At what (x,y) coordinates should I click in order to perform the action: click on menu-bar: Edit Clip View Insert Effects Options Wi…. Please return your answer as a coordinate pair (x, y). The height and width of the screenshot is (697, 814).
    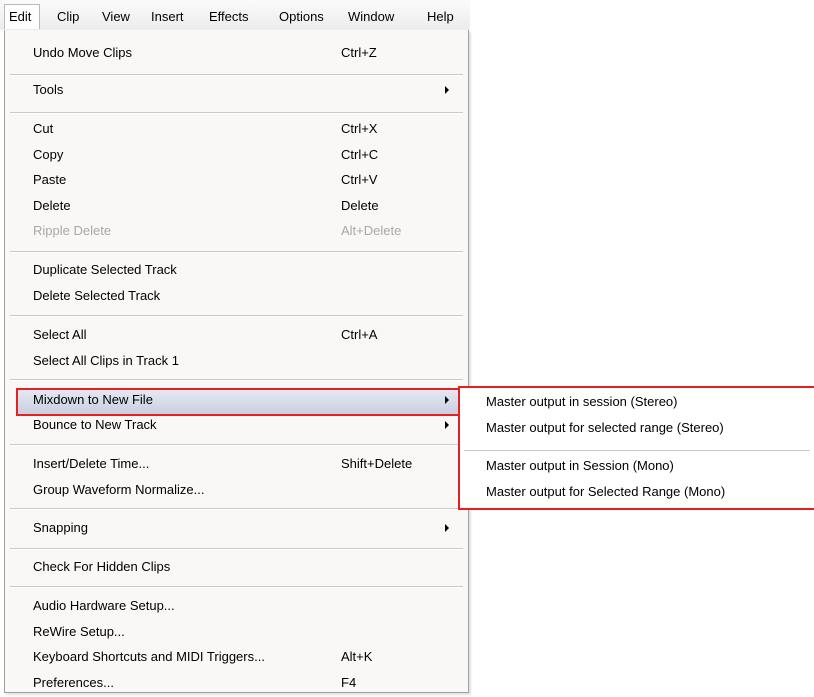
    Looking at the image, I should click on (235, 15).